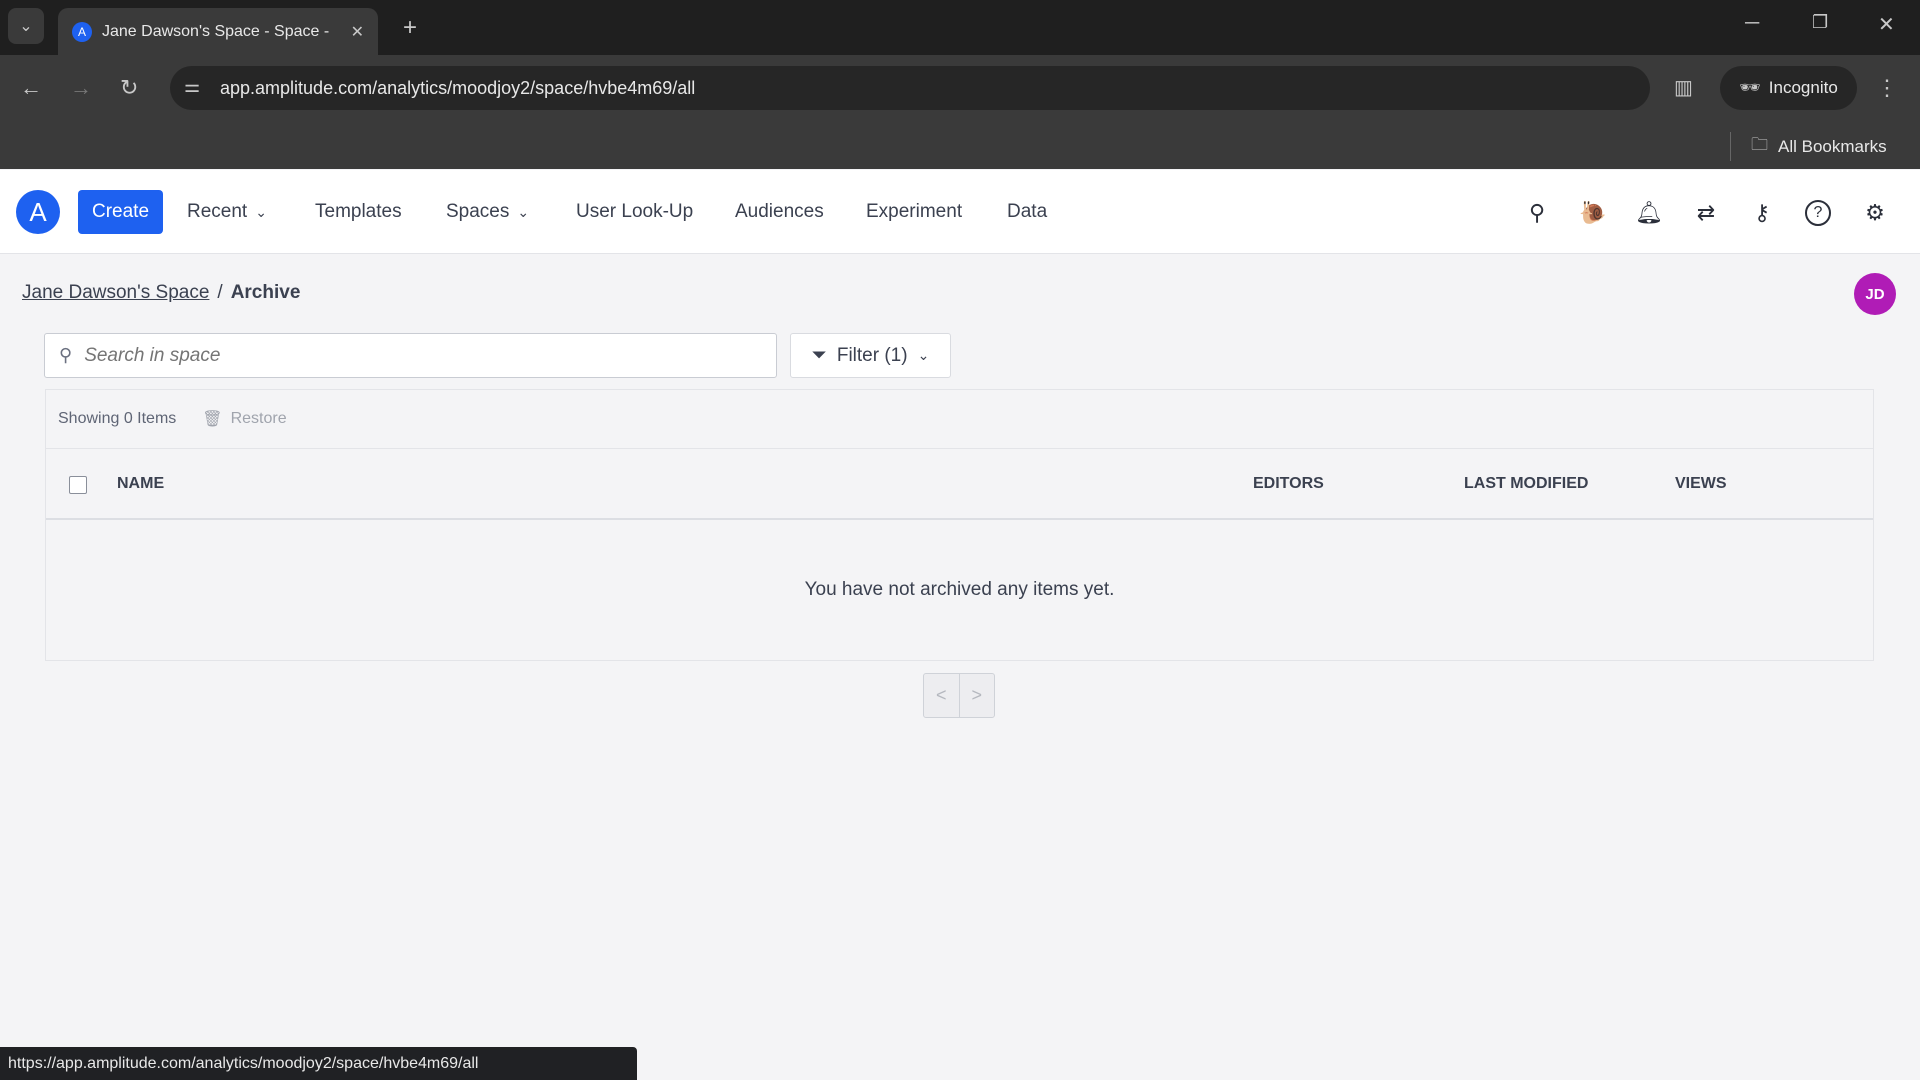 This screenshot has width=1920, height=1080. What do you see at coordinates (634, 212) in the screenshot?
I see `nav-user-lookup: User Look-Up` at bounding box center [634, 212].